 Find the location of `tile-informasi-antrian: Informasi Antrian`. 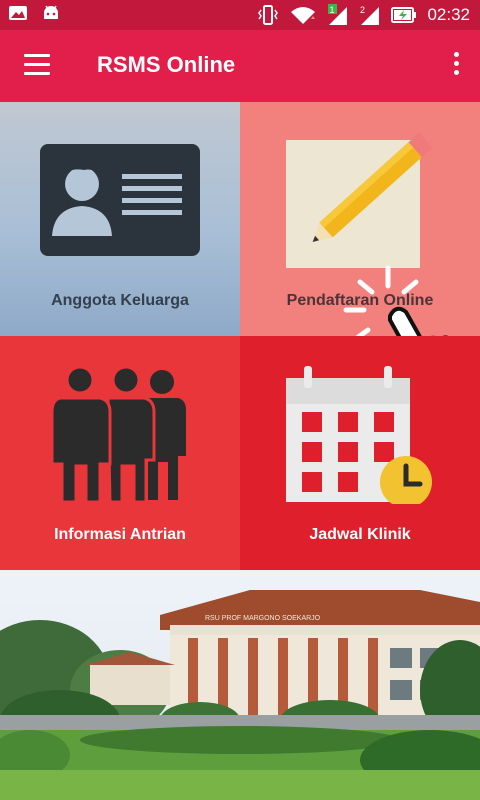

tile-informasi-antrian: Informasi Antrian is located at coordinates (120, 453).